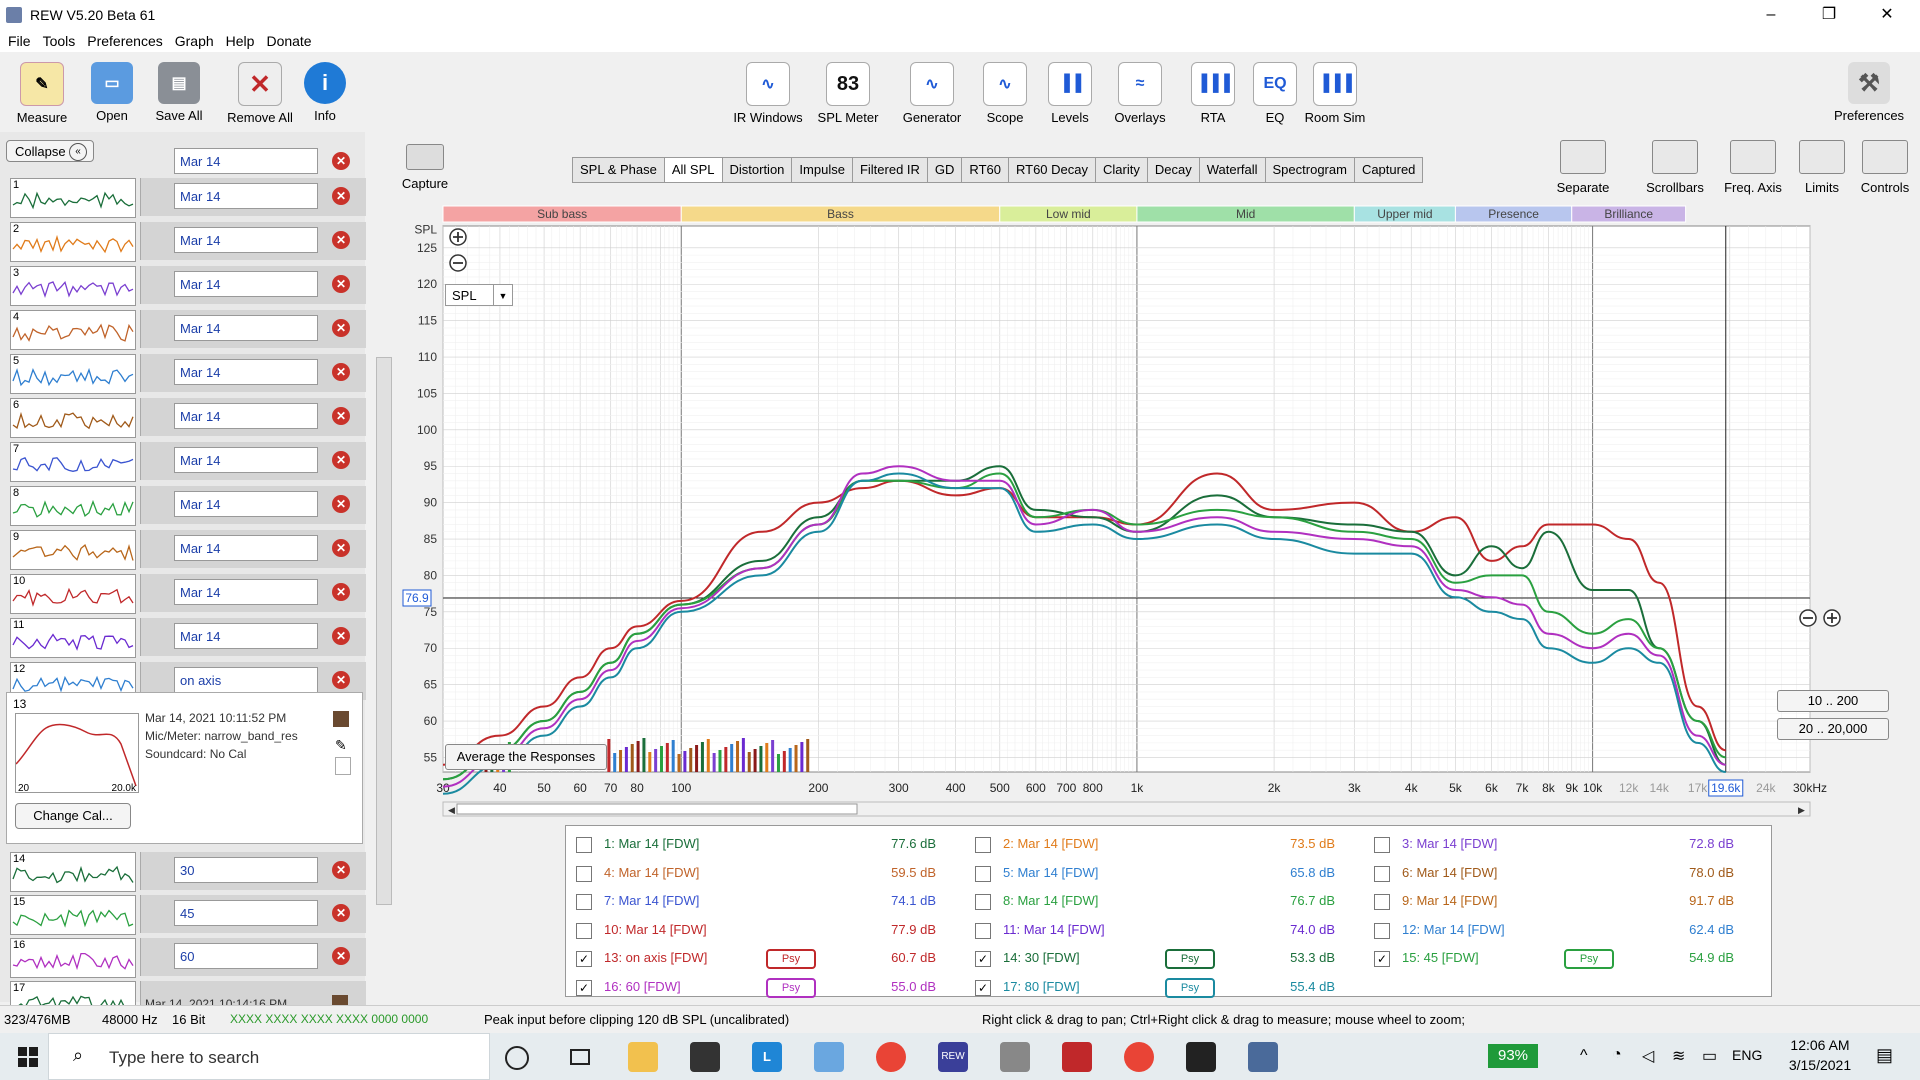 The width and height of the screenshot is (1920, 1080). What do you see at coordinates (183, 871) in the screenshot?
I see `measurement-row: 14 30 ✕` at bounding box center [183, 871].